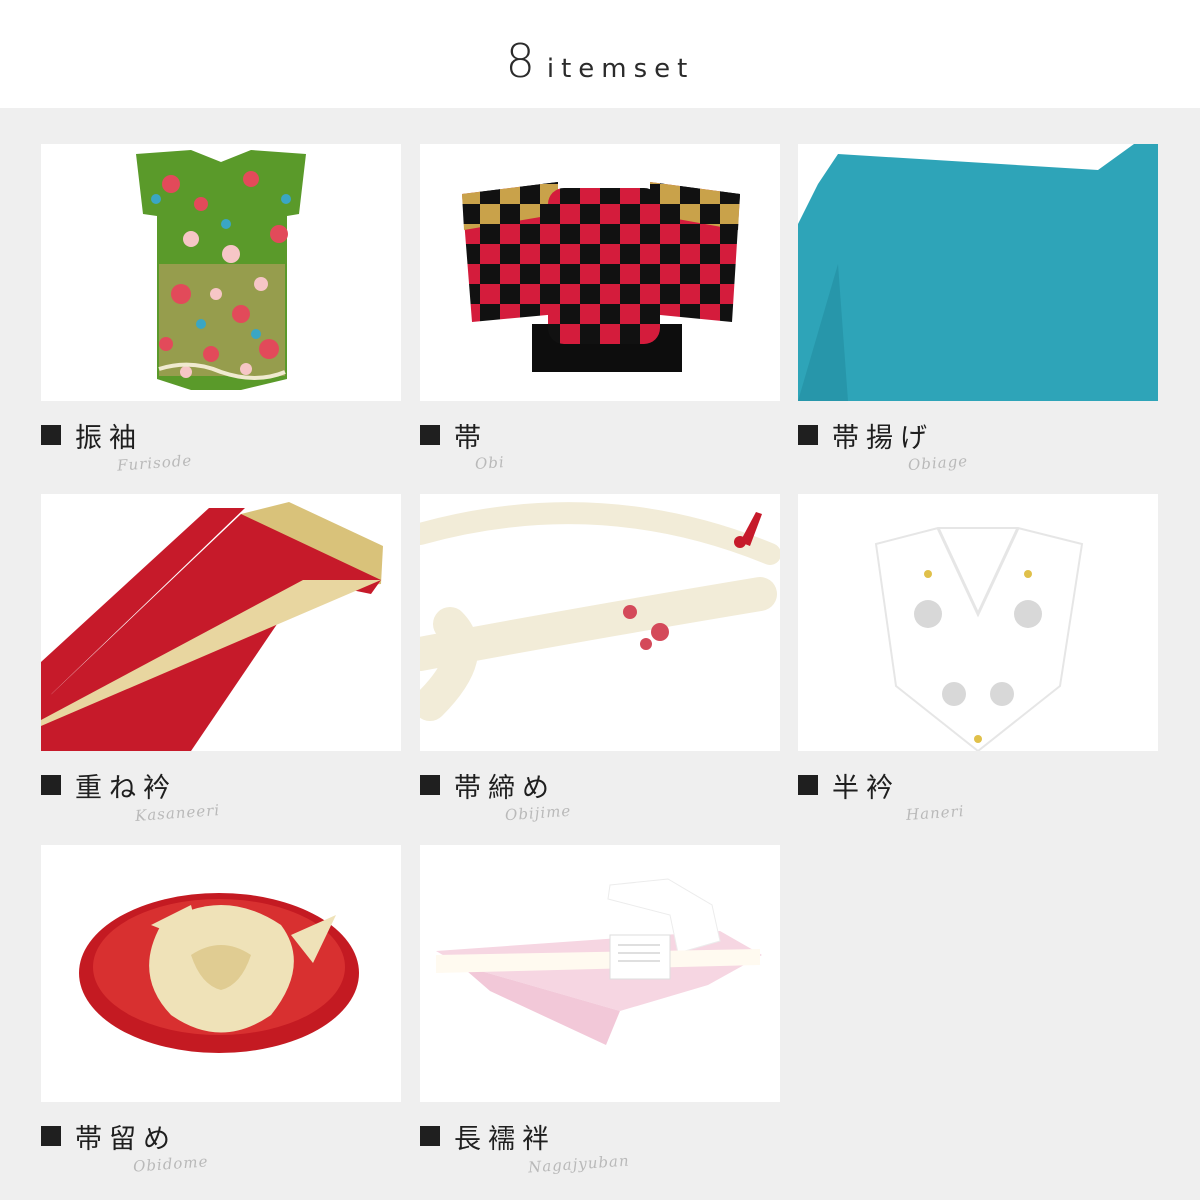 The width and height of the screenshot is (1200, 1200). Describe the element at coordinates (471, 438) in the screenshot. I see `item-name: 帯` at that location.